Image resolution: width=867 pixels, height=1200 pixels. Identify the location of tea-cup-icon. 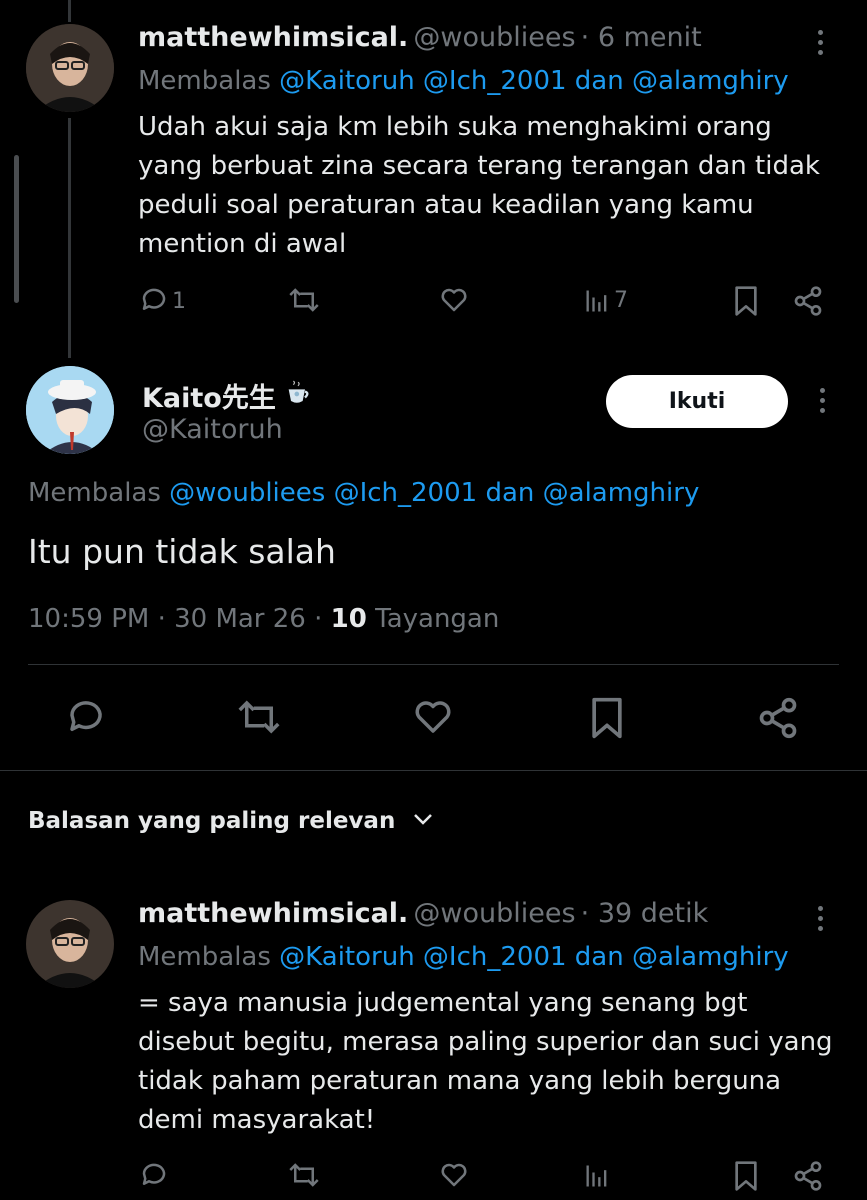
(298, 396).